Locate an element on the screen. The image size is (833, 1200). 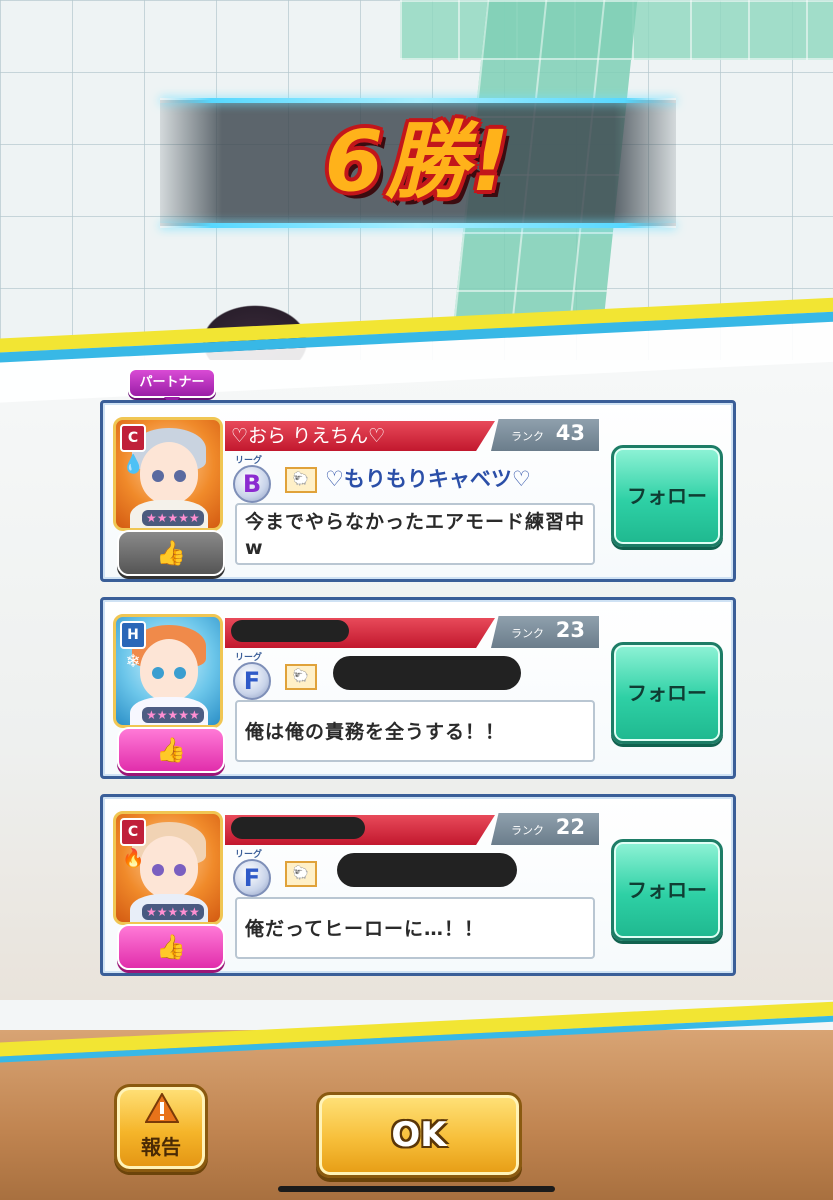
rank-number: 23 is located at coordinates (570, 630).